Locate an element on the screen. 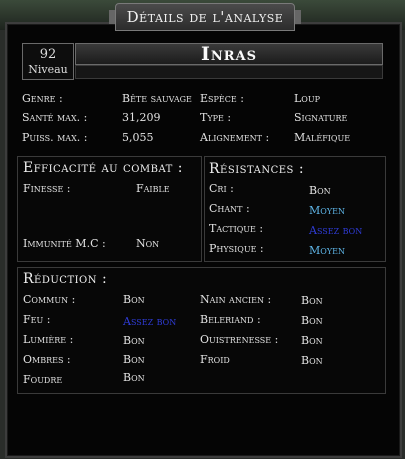 The image size is (405, 459). red-lumiere-value: Bon is located at coordinates (134, 340).